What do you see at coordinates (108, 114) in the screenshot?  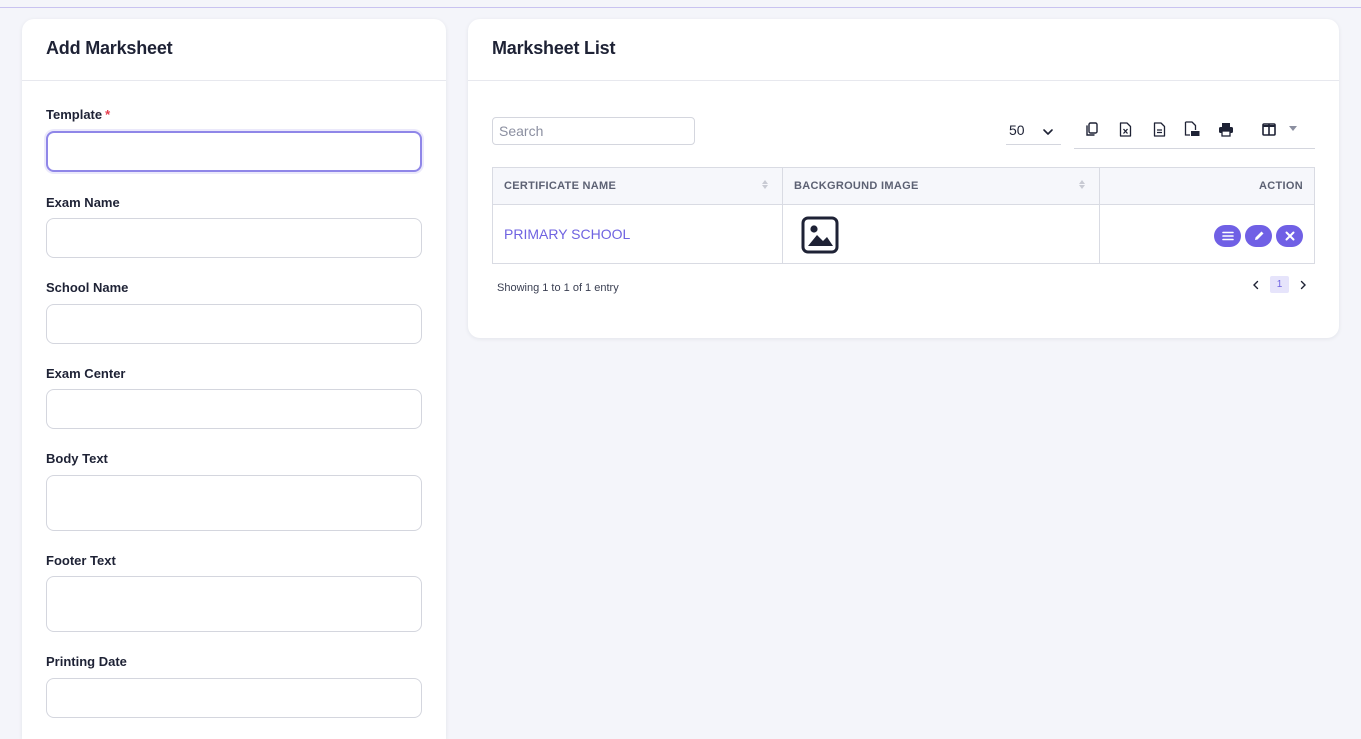 I see `required-mark: *` at bounding box center [108, 114].